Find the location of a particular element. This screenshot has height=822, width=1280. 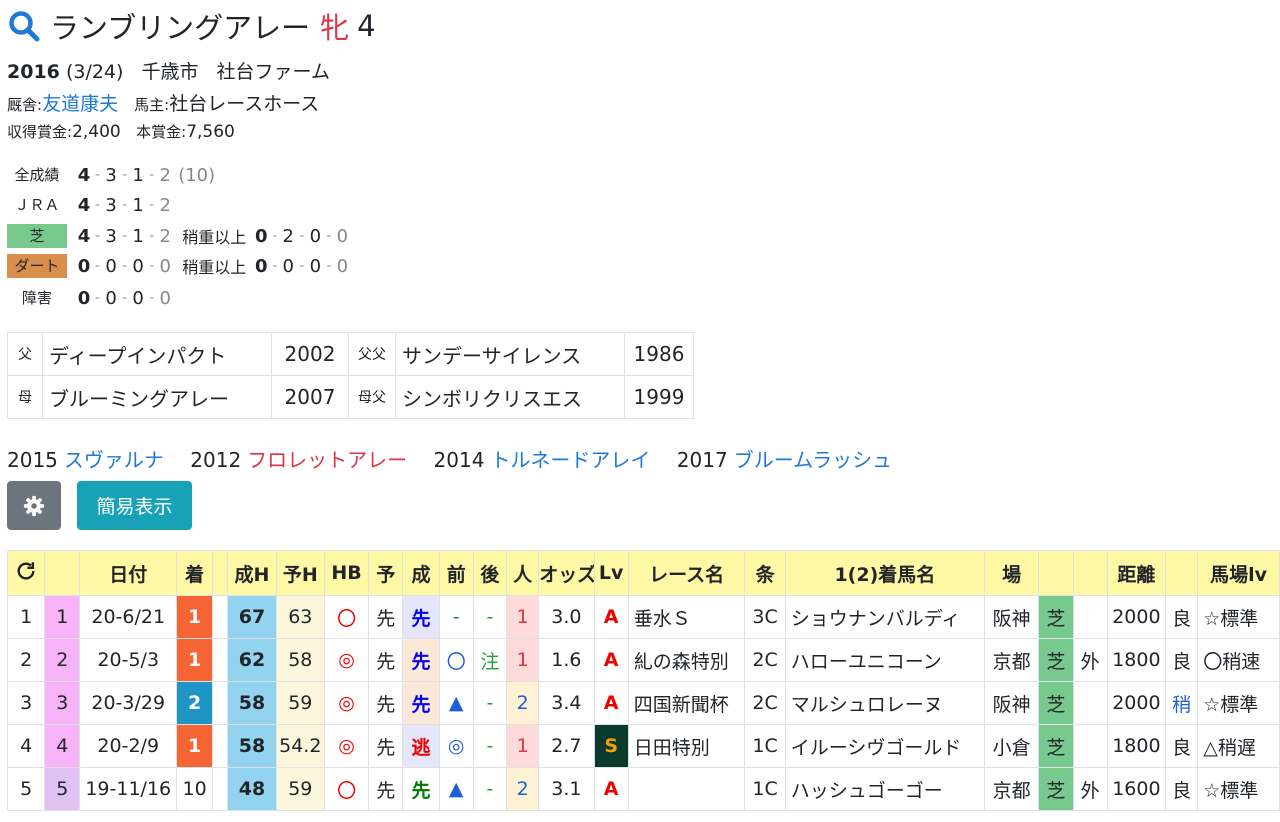

horse-sex: 牝 is located at coordinates (335, 28).